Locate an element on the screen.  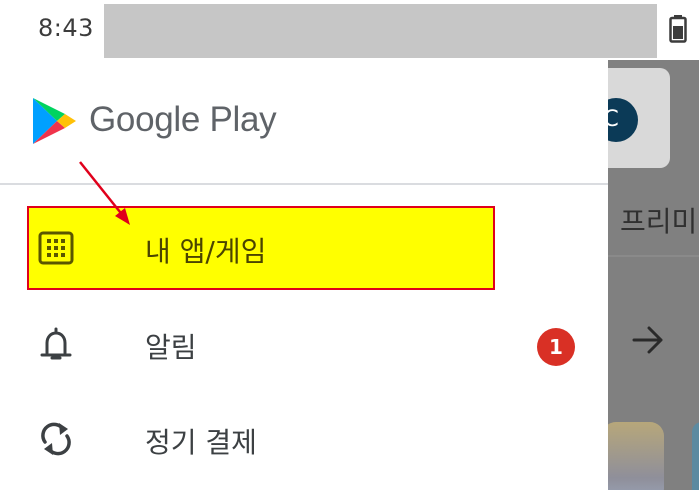
battery-icon is located at coordinates (678, 29).